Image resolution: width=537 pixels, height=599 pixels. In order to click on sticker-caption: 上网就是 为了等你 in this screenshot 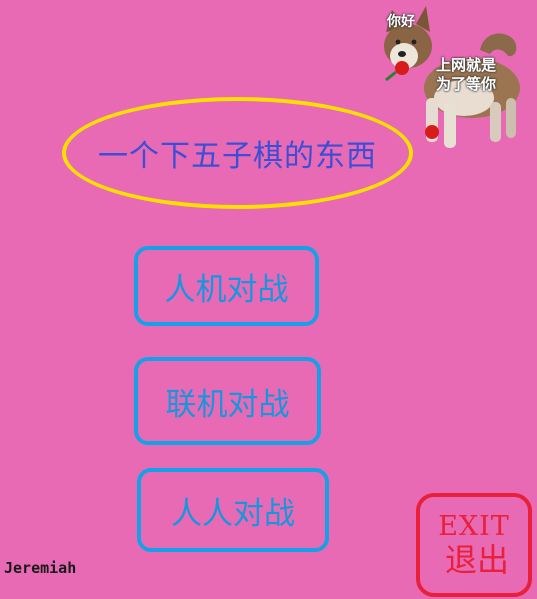, I will do `click(466, 75)`.